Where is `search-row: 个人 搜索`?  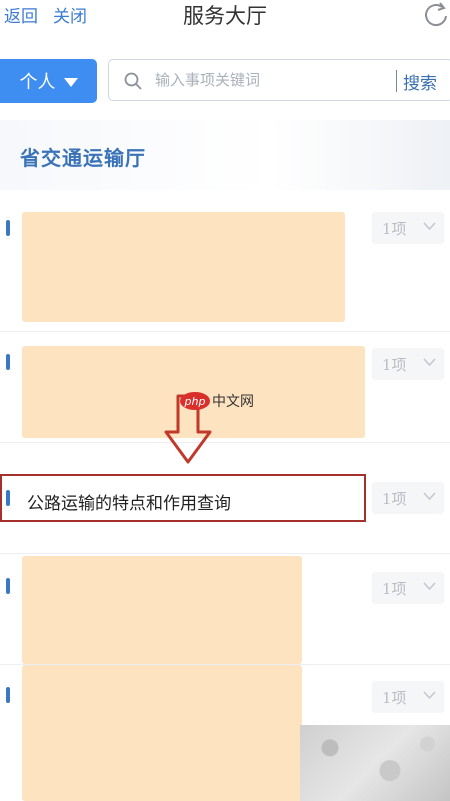
search-row: 个人 搜索 is located at coordinates (225, 81).